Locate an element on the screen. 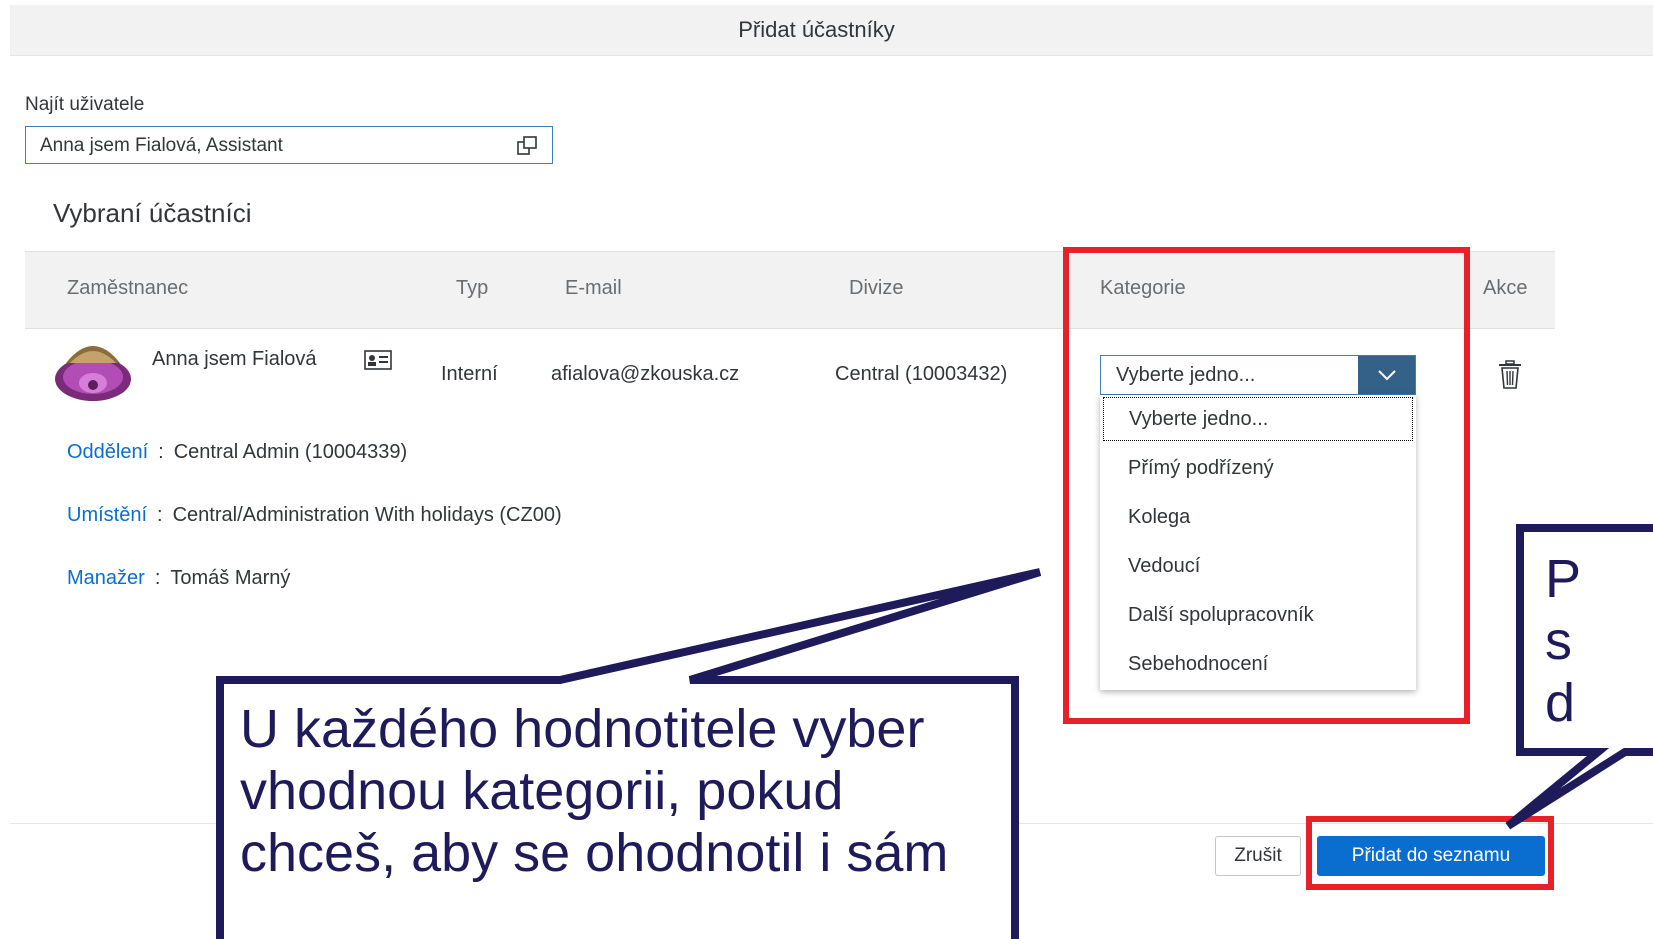 The image size is (1653, 939). callout-line: d is located at coordinates (1560, 703).